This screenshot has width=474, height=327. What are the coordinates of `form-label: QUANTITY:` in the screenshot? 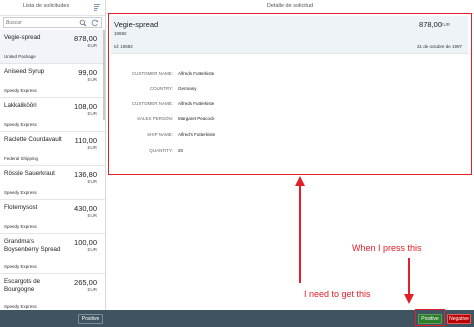 It's located at (161, 150).